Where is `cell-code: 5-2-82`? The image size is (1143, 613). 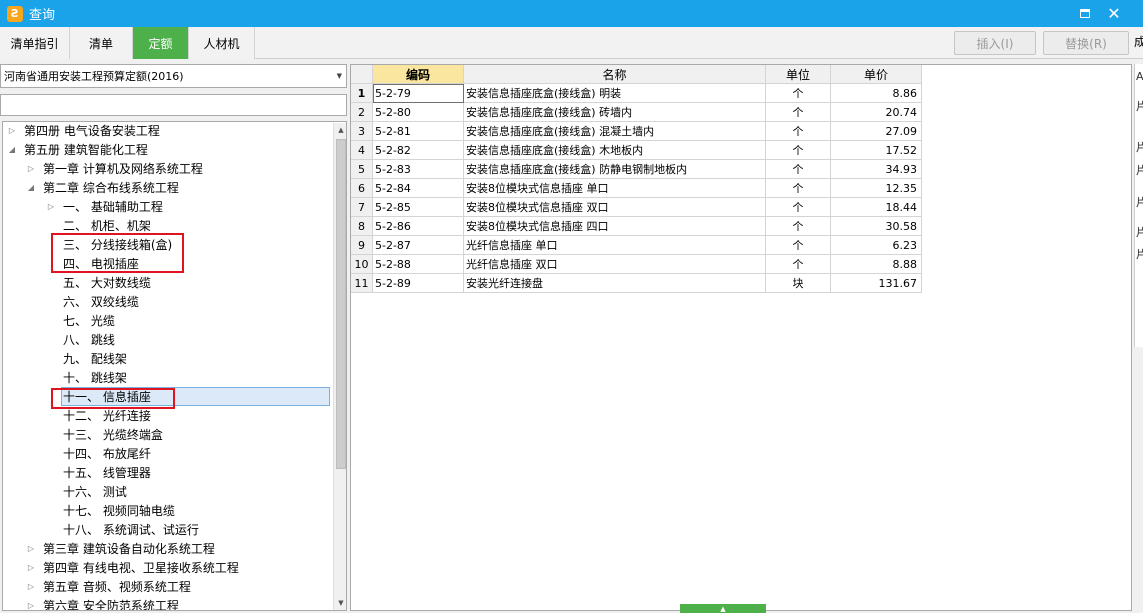
cell-code: 5-2-82 is located at coordinates (418, 150).